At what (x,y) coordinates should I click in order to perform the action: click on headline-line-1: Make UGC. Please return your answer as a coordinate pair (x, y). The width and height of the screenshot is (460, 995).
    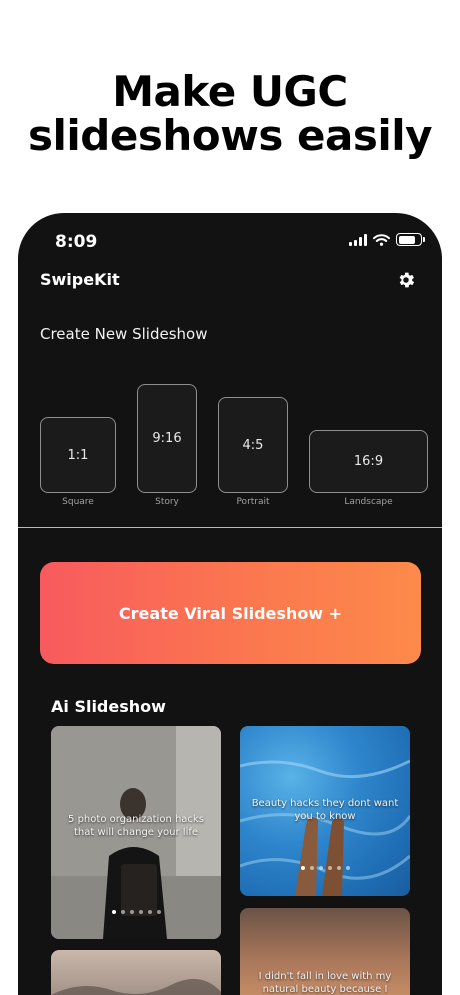
    Looking at the image, I should click on (230, 91).